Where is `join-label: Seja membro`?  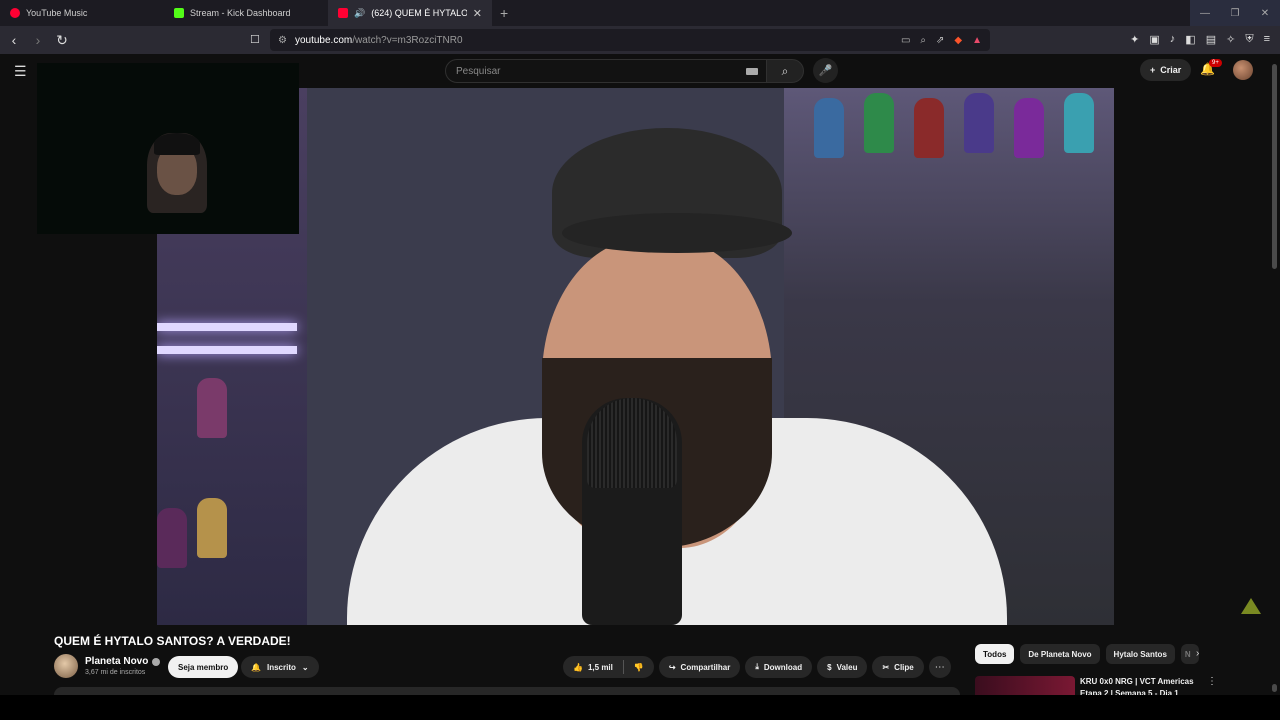 join-label: Seja membro is located at coordinates (203, 667).